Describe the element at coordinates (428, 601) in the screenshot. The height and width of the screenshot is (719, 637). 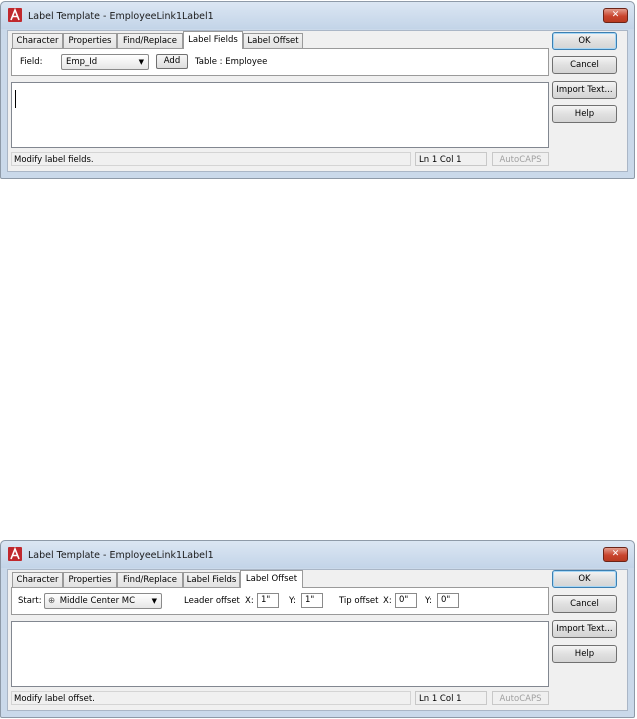
I see `tip-y-label: Y:` at that location.